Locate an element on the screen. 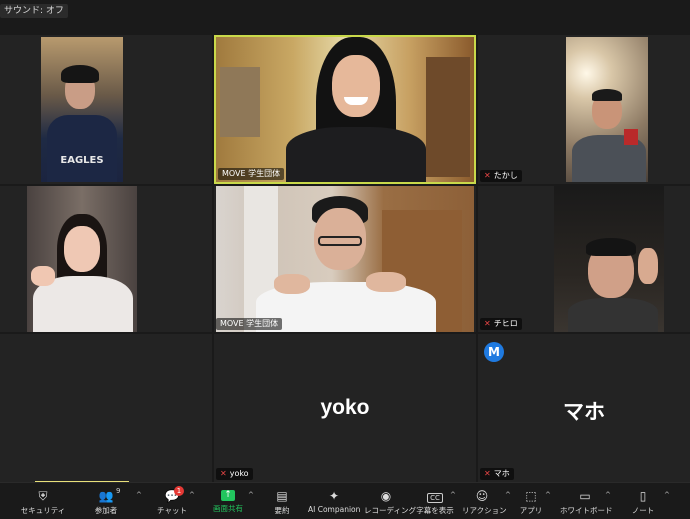 The width and height of the screenshot is (690, 519). participant-display-name: yoko is located at coordinates (345, 407).